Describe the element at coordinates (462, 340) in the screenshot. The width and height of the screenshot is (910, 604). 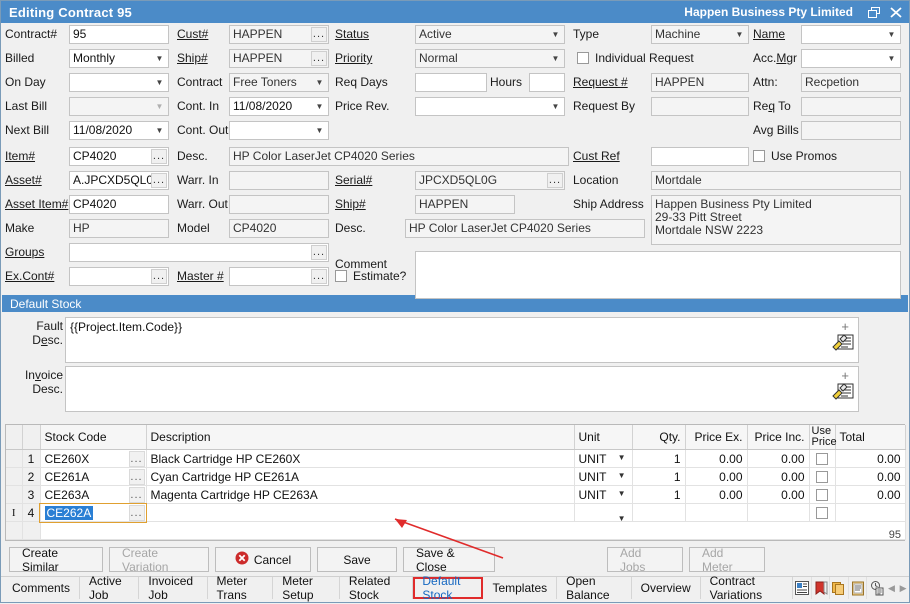
I see `fault-desc-textarea: {{Project.Item.Code}} +` at that location.